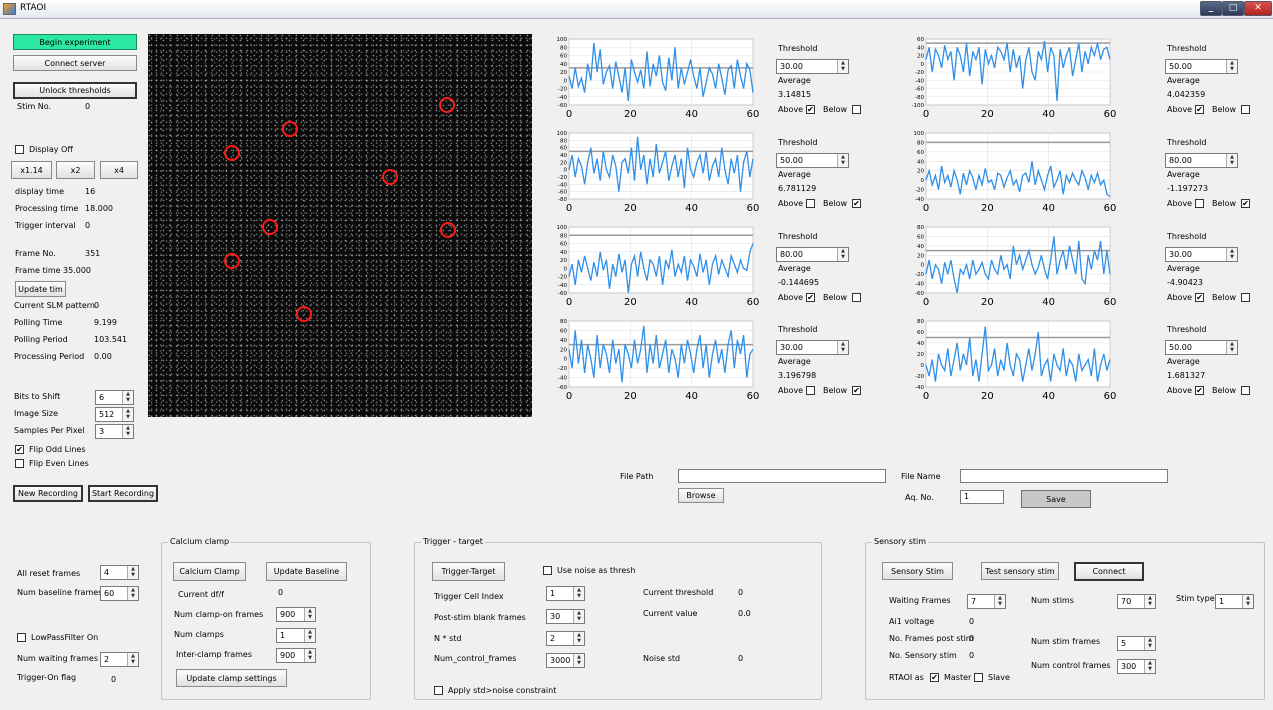  Describe the element at coordinates (123, 493) in the screenshot. I see `start-recording-button: Start Recording` at that location.